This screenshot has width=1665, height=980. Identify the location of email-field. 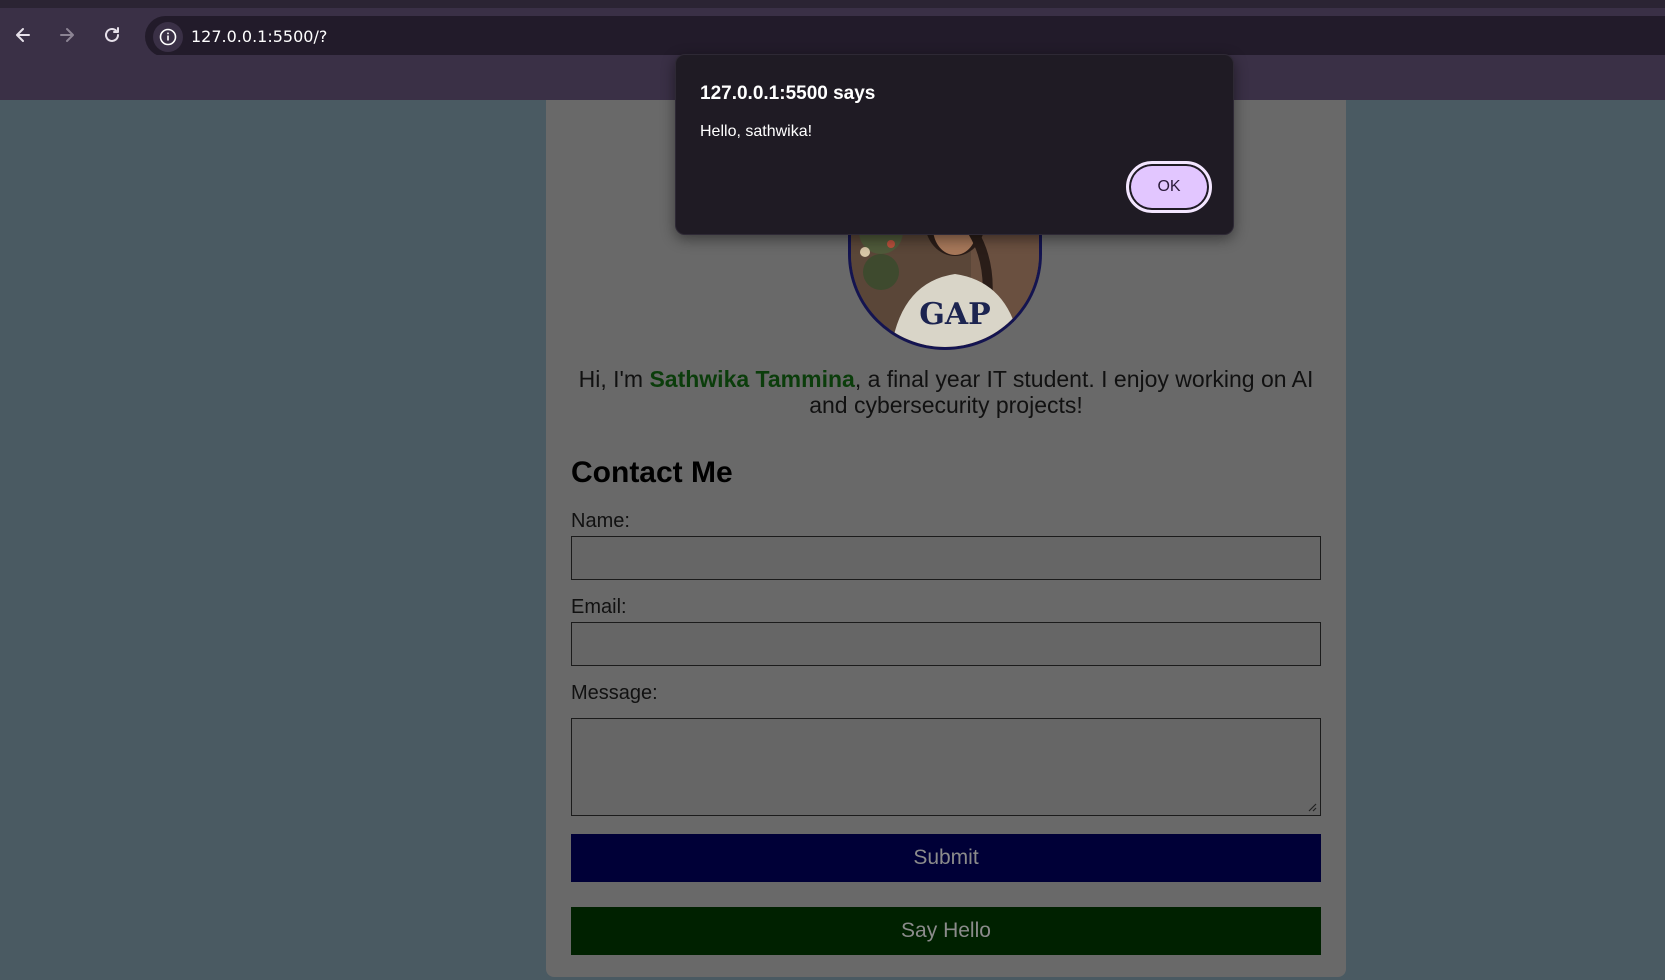
(946, 644).